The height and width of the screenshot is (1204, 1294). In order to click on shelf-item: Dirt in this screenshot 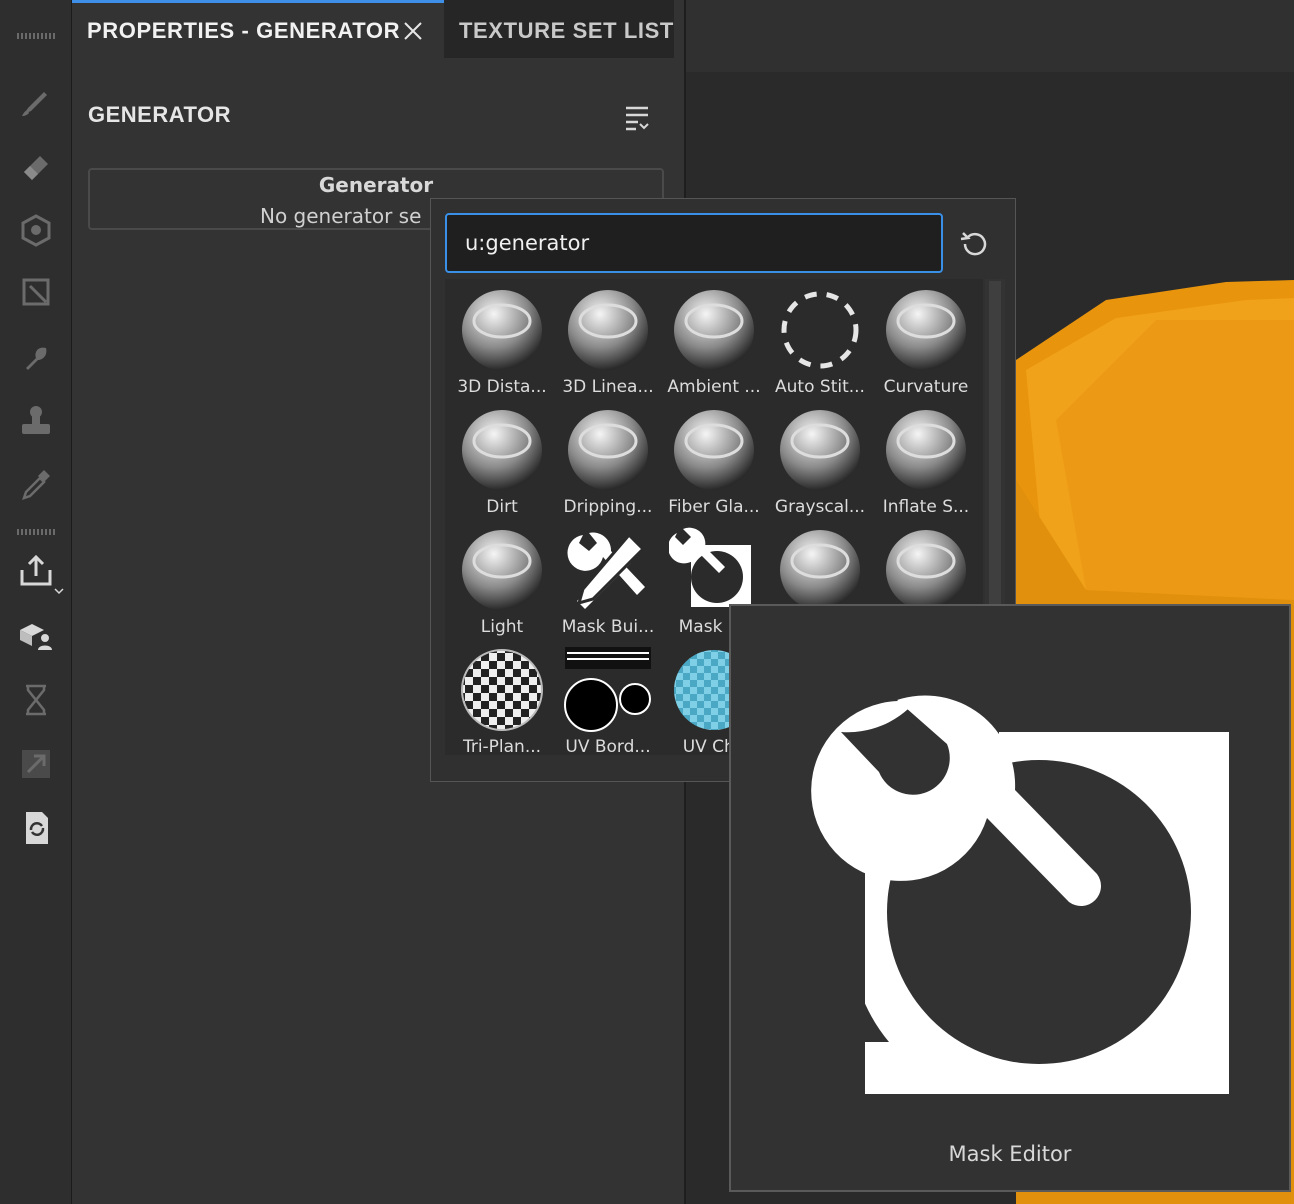, I will do `click(502, 461)`.